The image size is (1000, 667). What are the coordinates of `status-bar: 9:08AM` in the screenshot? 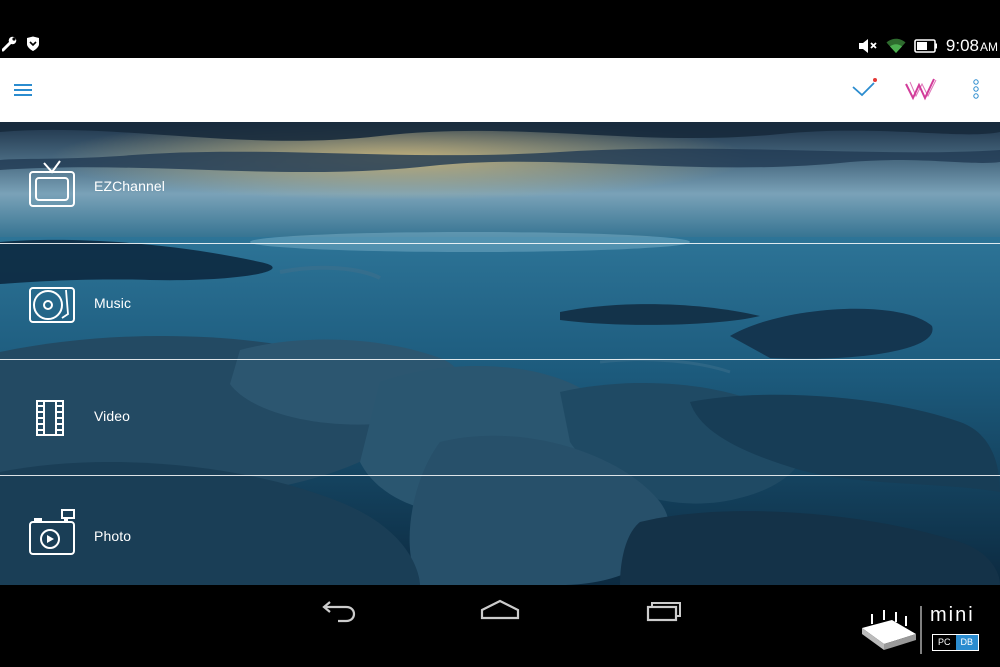 It's located at (500, 29).